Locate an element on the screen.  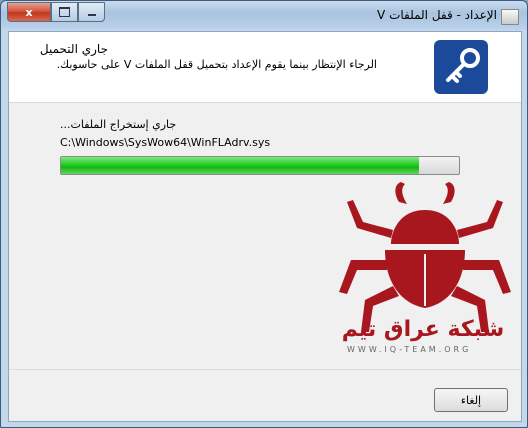
progress-bar is located at coordinates (260, 165).